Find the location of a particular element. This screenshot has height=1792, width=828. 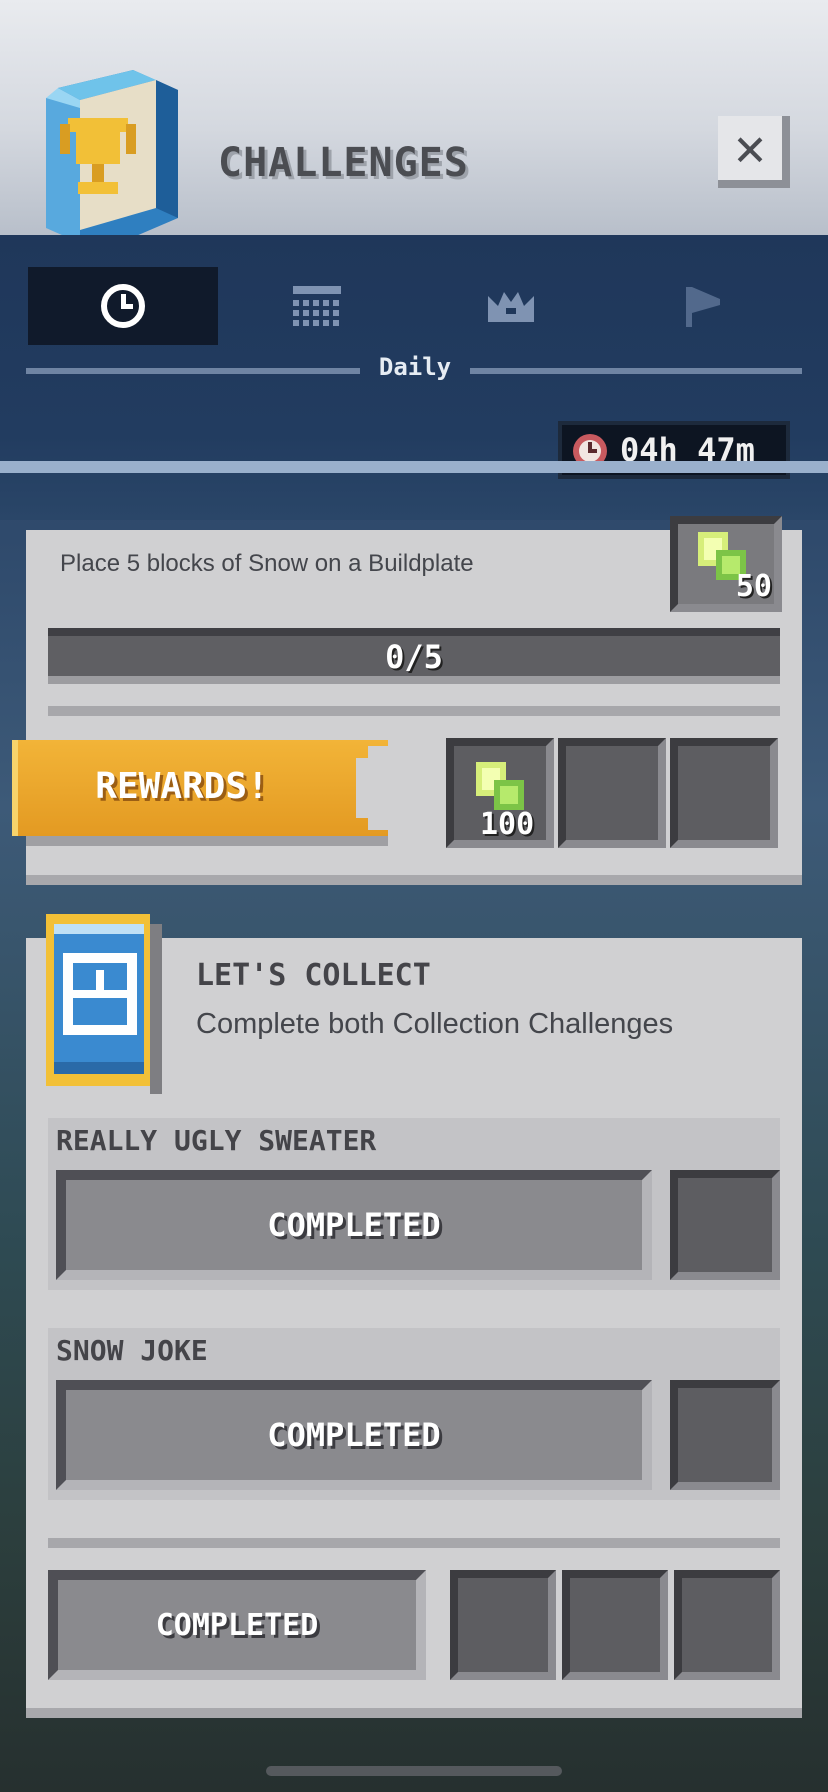

rewards-label: REWARDS! is located at coordinates (182, 786).